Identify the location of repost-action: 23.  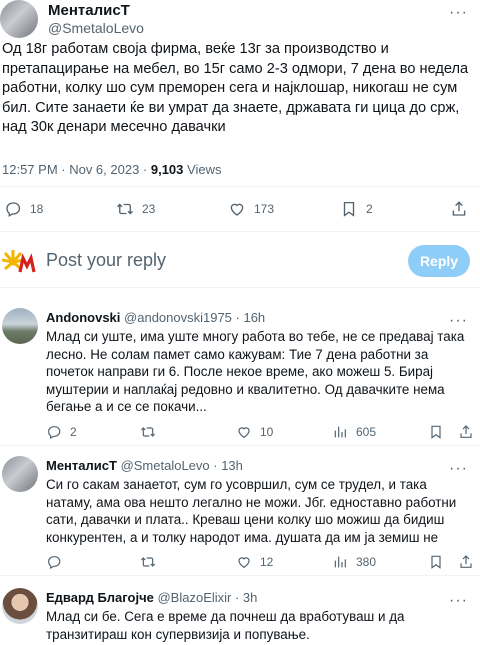
(135, 209).